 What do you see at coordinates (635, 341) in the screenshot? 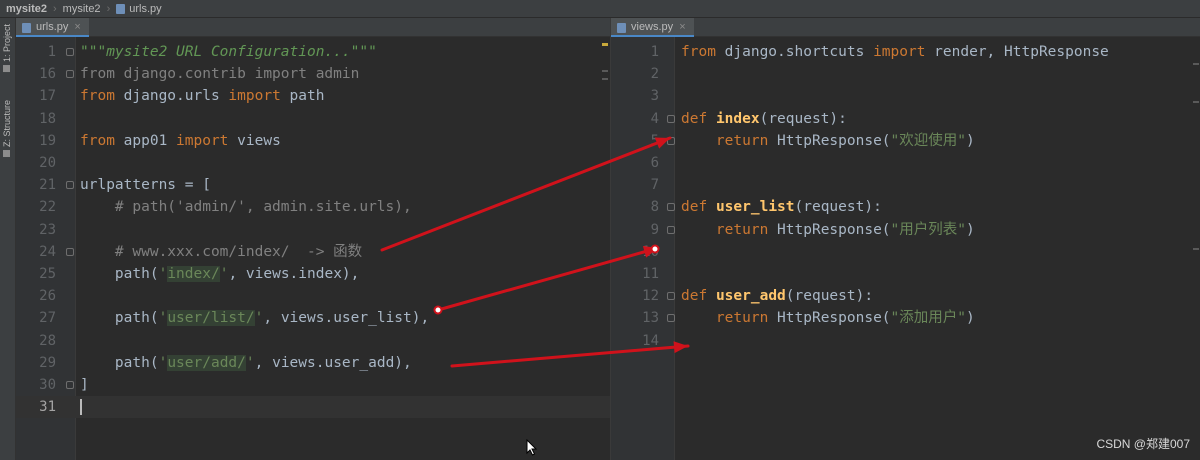
I see `line-number: 14` at bounding box center [635, 341].